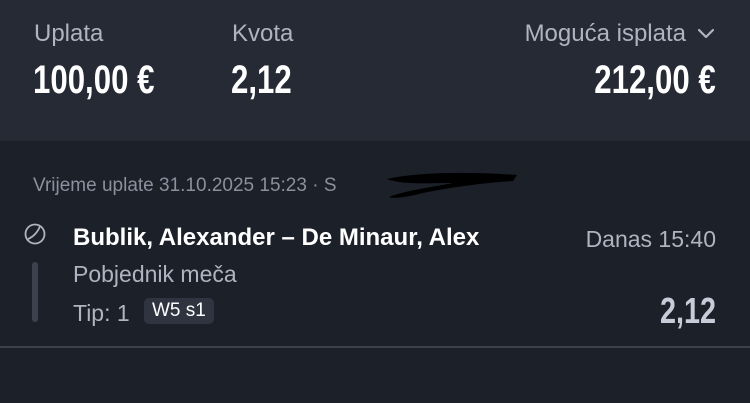  I want to click on divider, so click(375, 347).